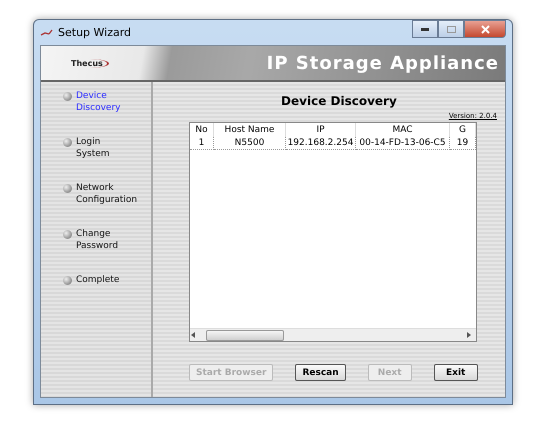  I want to click on minimize-icon, so click(425, 29).